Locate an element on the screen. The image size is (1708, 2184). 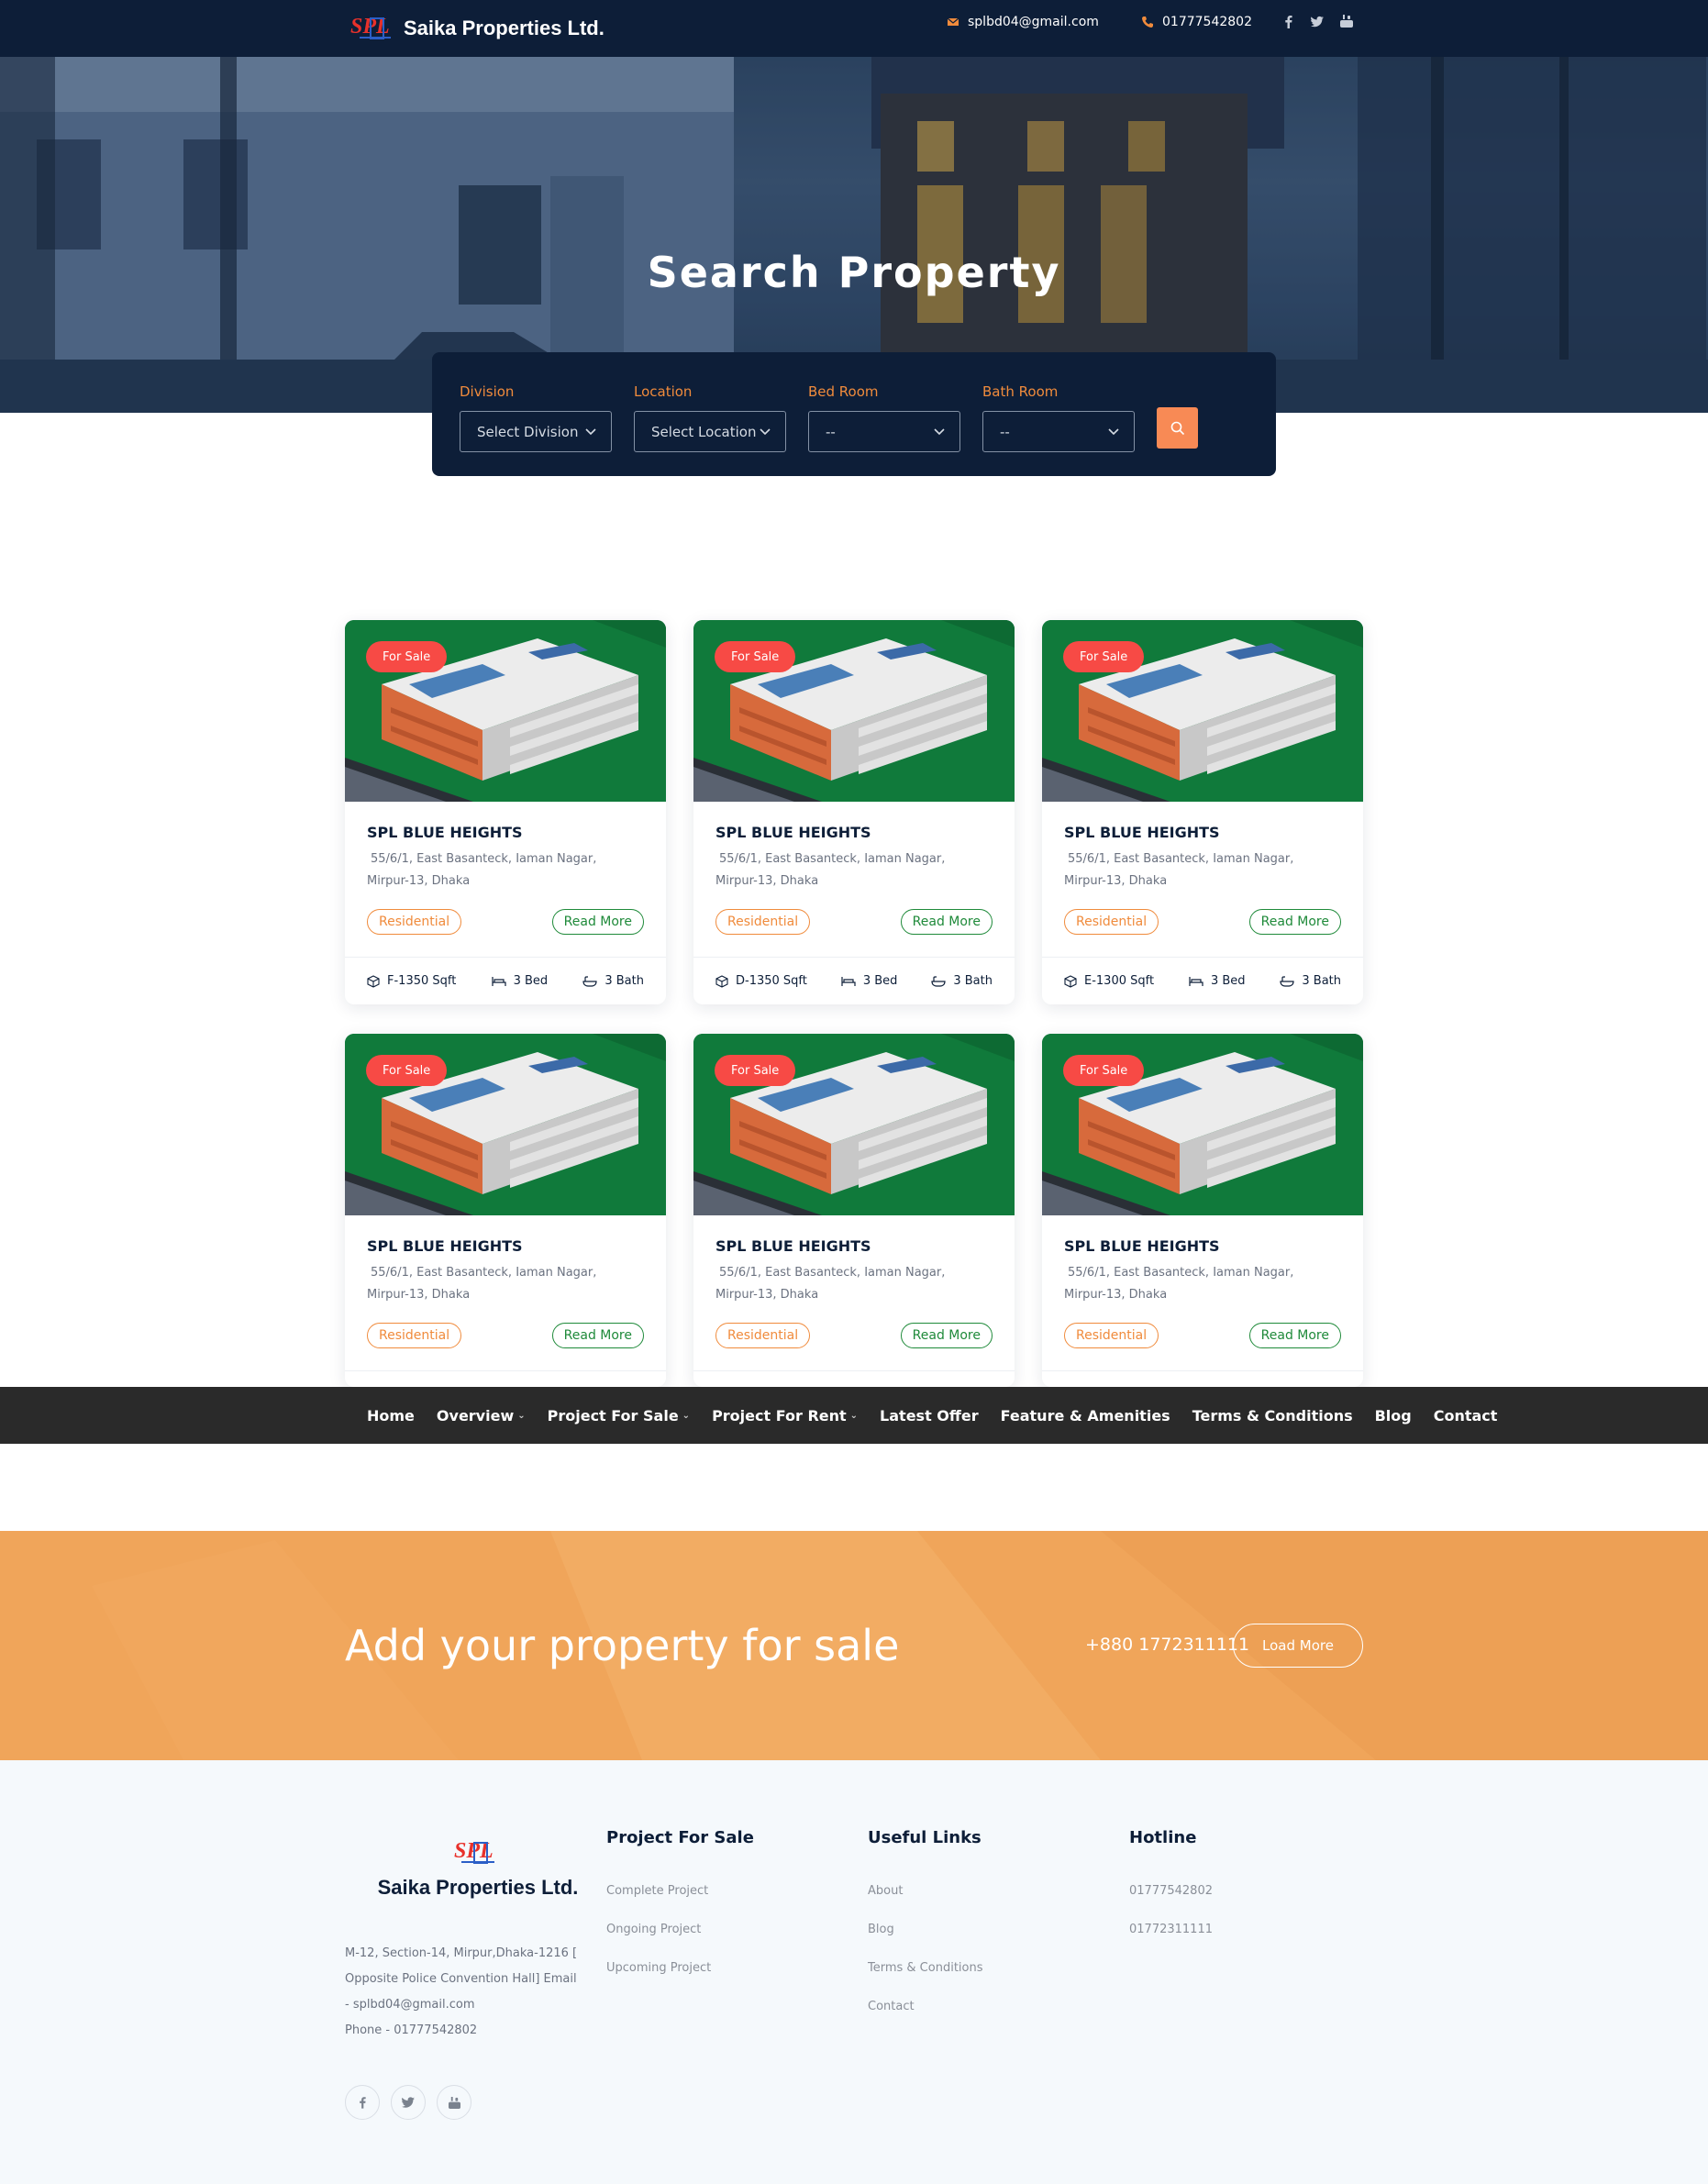
nav-feature-amenities-label: Feature & Amenities is located at coordinates (1085, 1415).